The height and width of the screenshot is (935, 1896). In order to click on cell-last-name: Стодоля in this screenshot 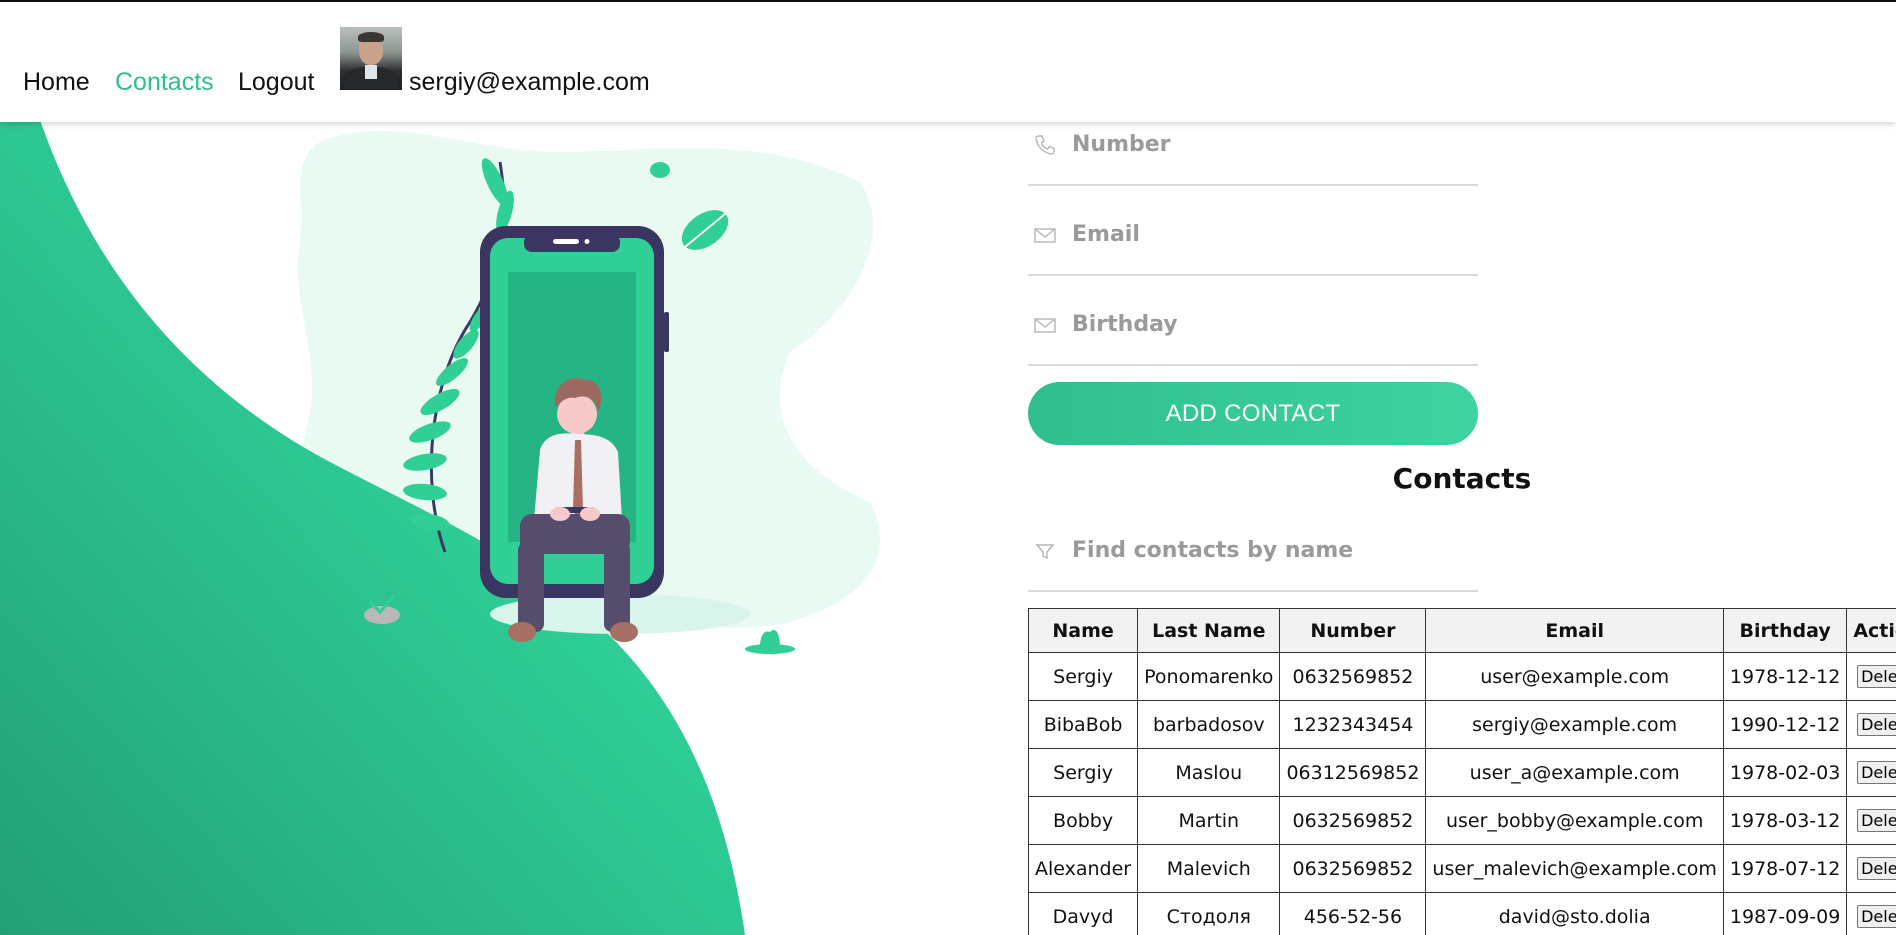, I will do `click(1209, 913)`.